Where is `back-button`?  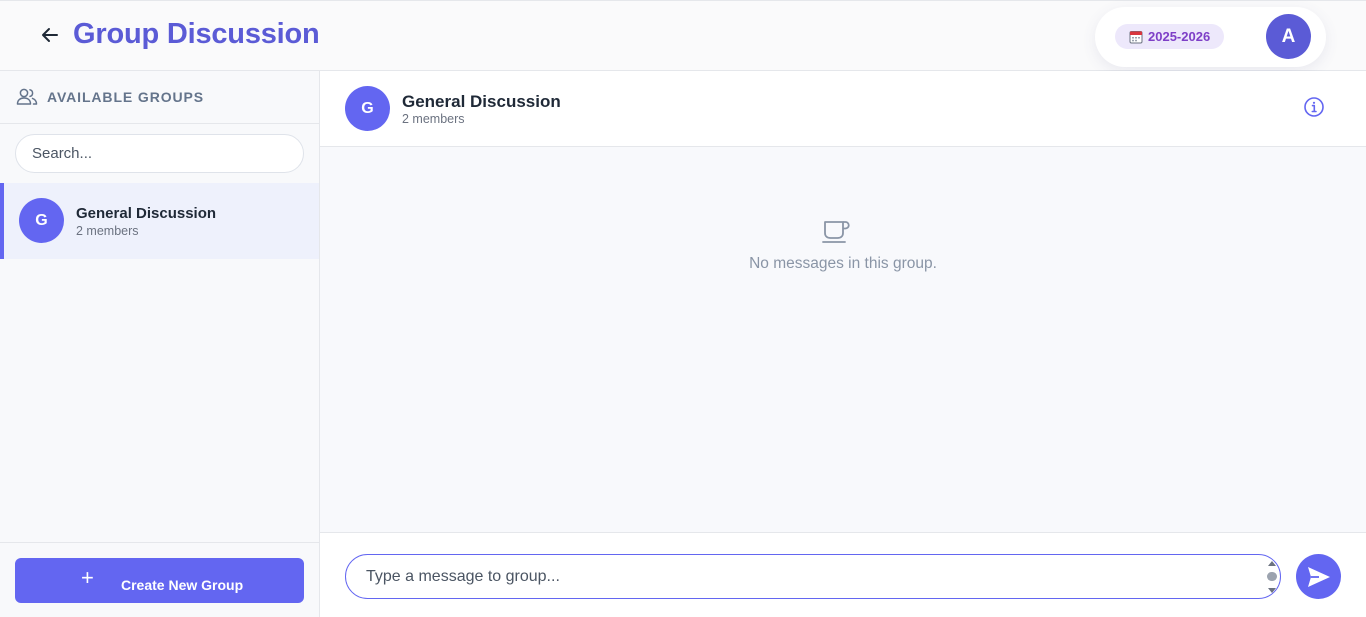 back-button is located at coordinates (50, 35).